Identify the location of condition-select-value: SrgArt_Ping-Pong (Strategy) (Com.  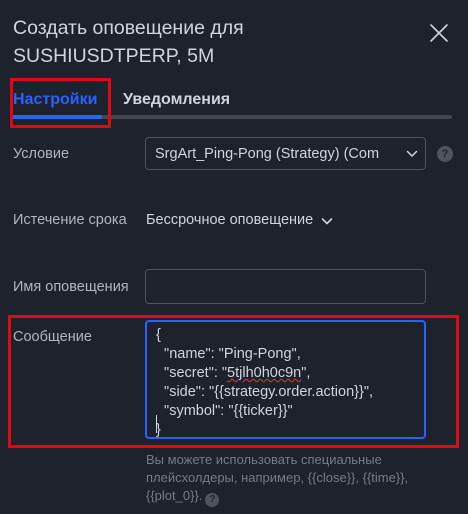
(267, 154).